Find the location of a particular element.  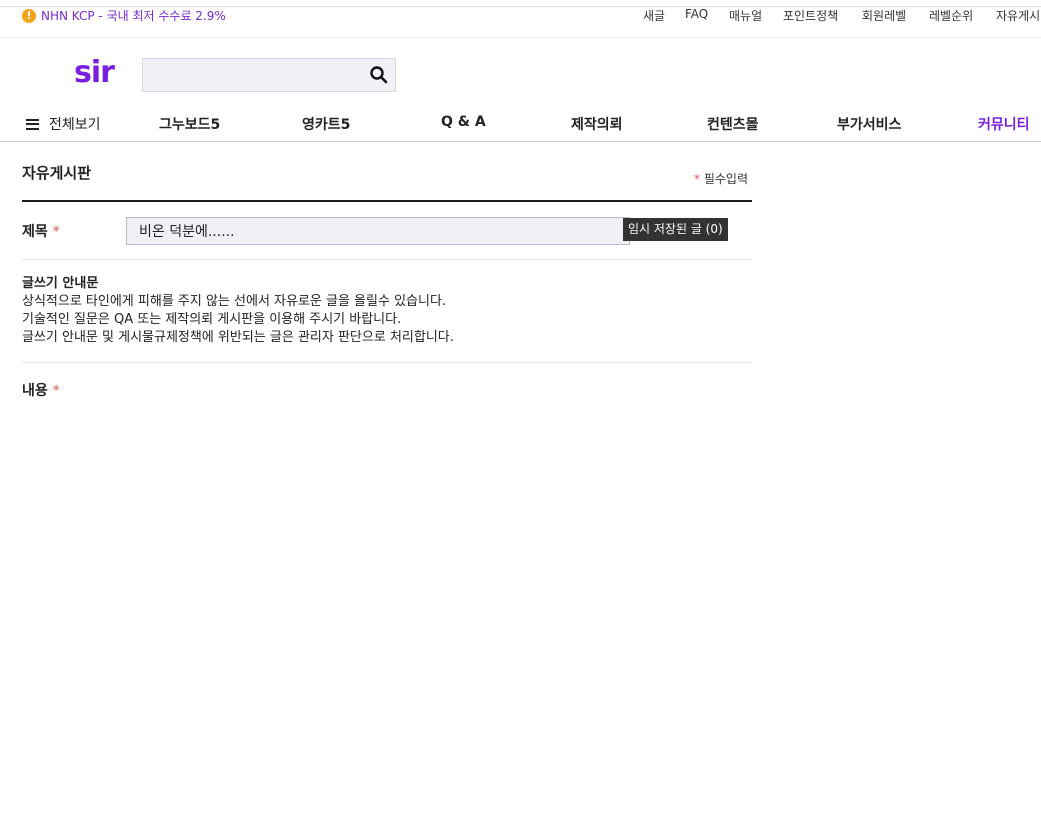

top-link-point-policy: 포인트정책 is located at coordinates (810, 15).